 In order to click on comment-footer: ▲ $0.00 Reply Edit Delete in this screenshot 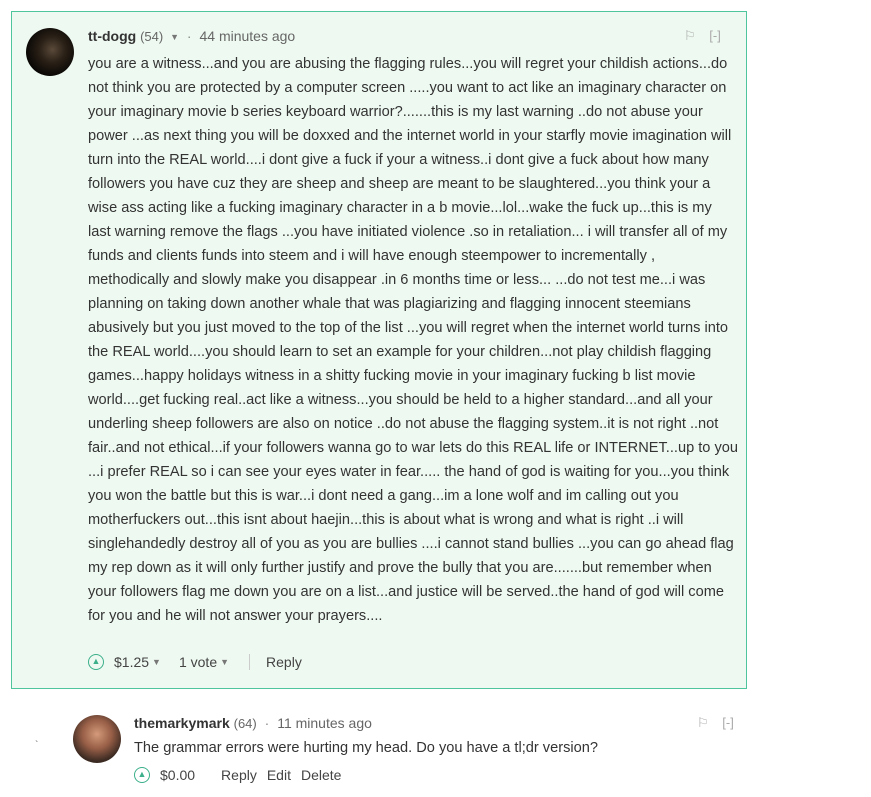, I will do `click(237, 775)`.